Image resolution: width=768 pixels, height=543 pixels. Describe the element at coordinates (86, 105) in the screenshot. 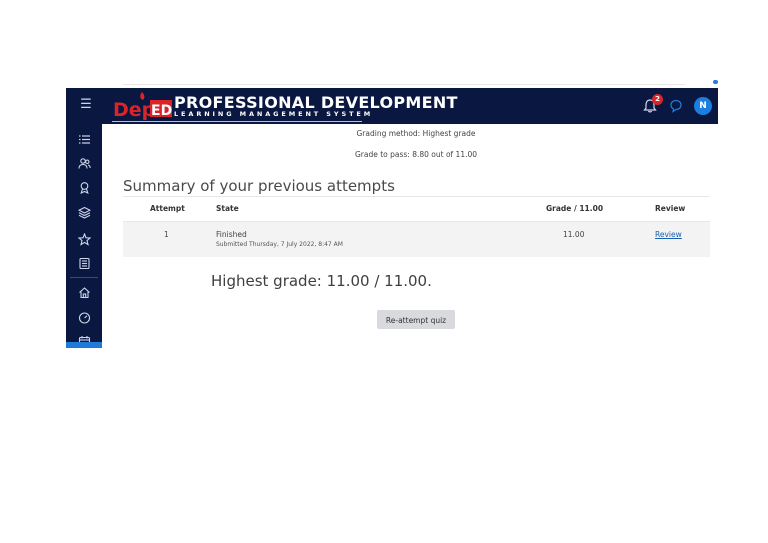

I see `hamburger-menu-icon: ☰` at that location.